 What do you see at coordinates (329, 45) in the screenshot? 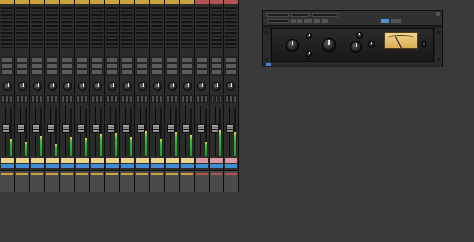
I see `output-knob` at bounding box center [329, 45].